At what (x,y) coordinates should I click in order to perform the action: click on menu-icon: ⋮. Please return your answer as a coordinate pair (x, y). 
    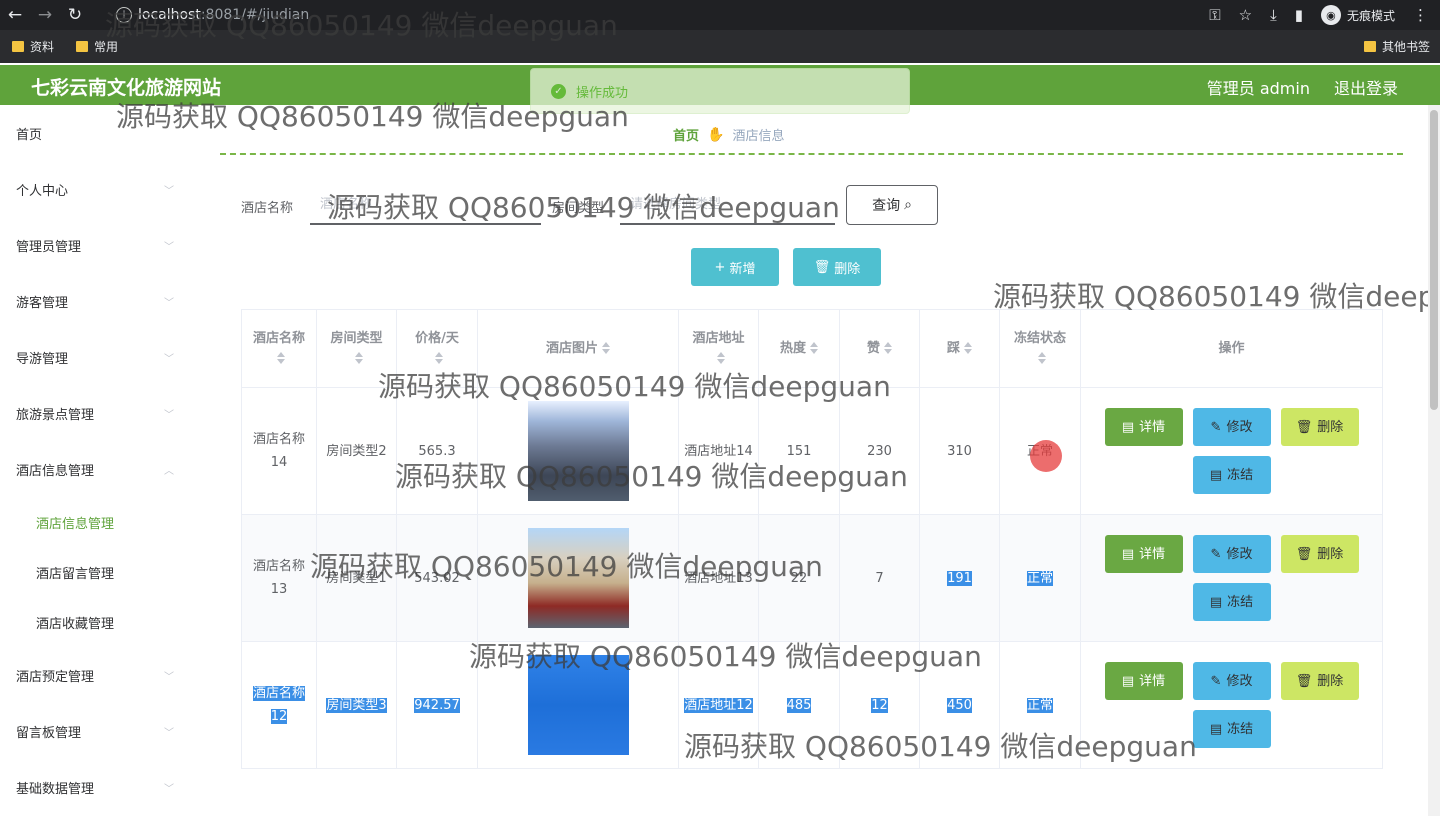
    Looking at the image, I should click on (1420, 15).